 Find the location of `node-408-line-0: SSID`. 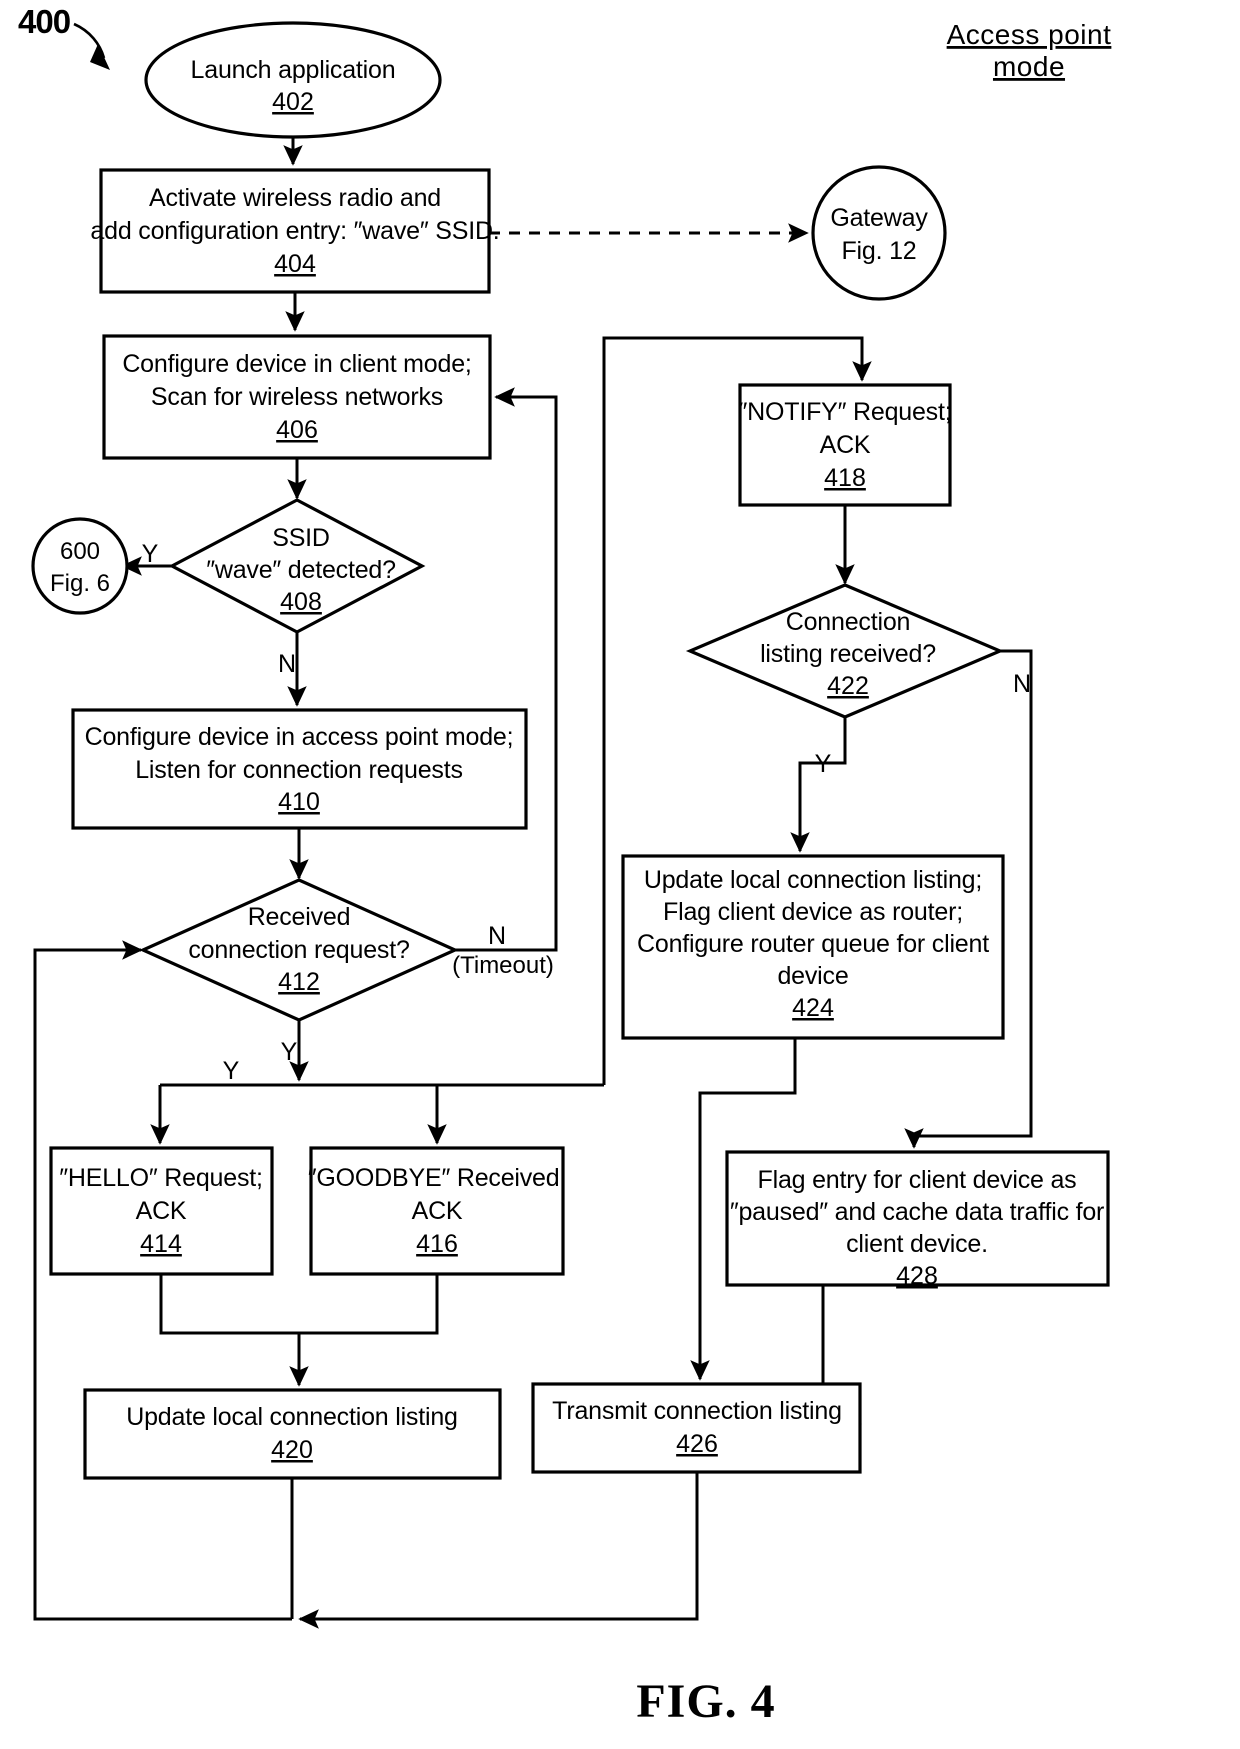

node-408-line-0: SSID is located at coordinates (301, 538).